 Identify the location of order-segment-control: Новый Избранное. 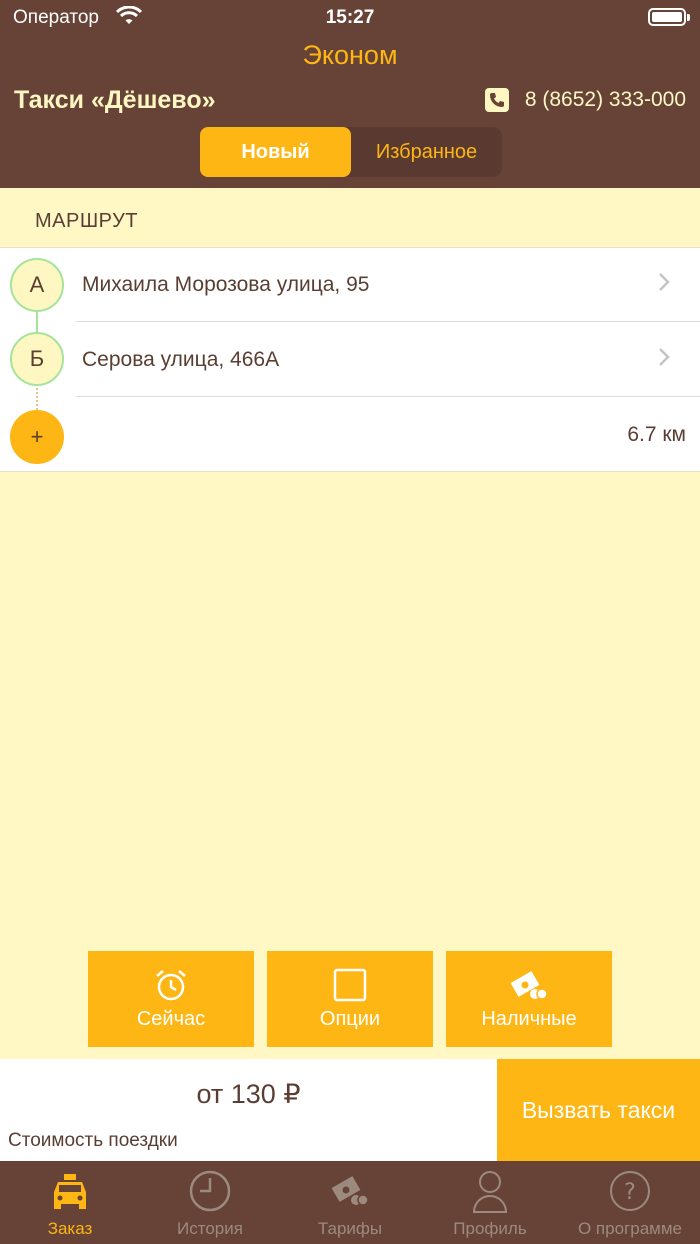
(351, 152).